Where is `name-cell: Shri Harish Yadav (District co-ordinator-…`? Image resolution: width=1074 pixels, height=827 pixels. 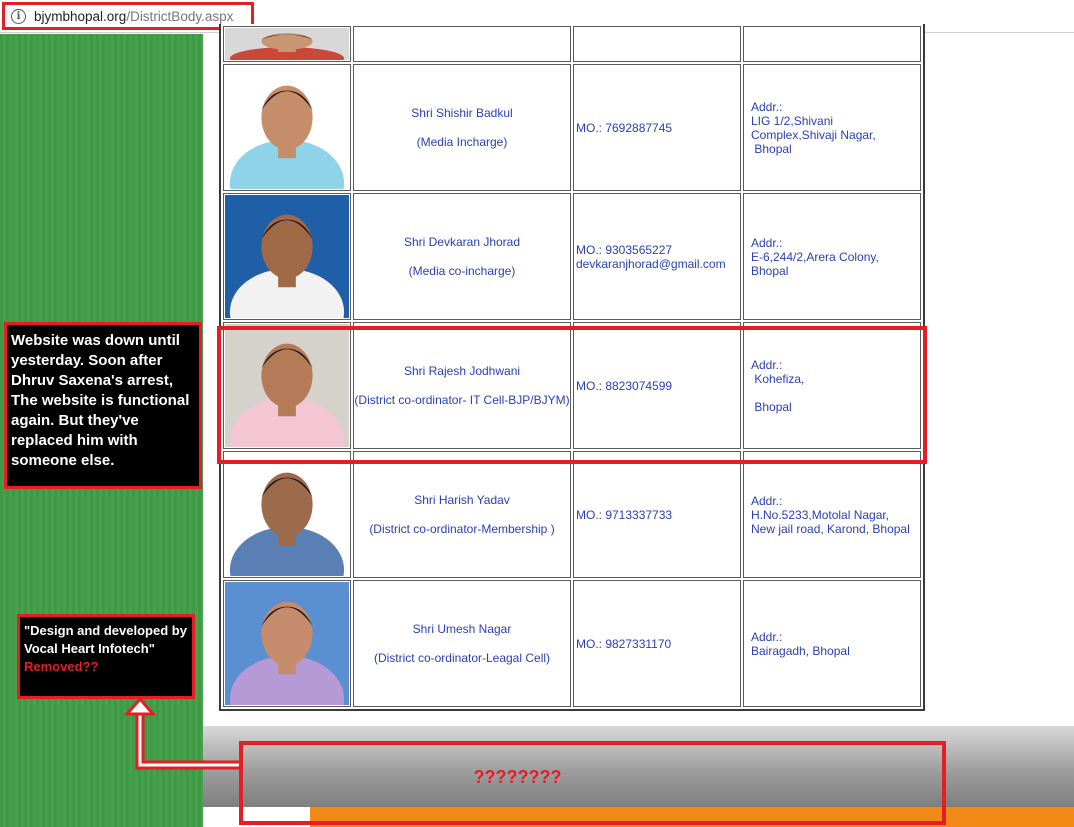
name-cell: Shri Harish Yadav (District co-ordinator-… is located at coordinates (462, 514).